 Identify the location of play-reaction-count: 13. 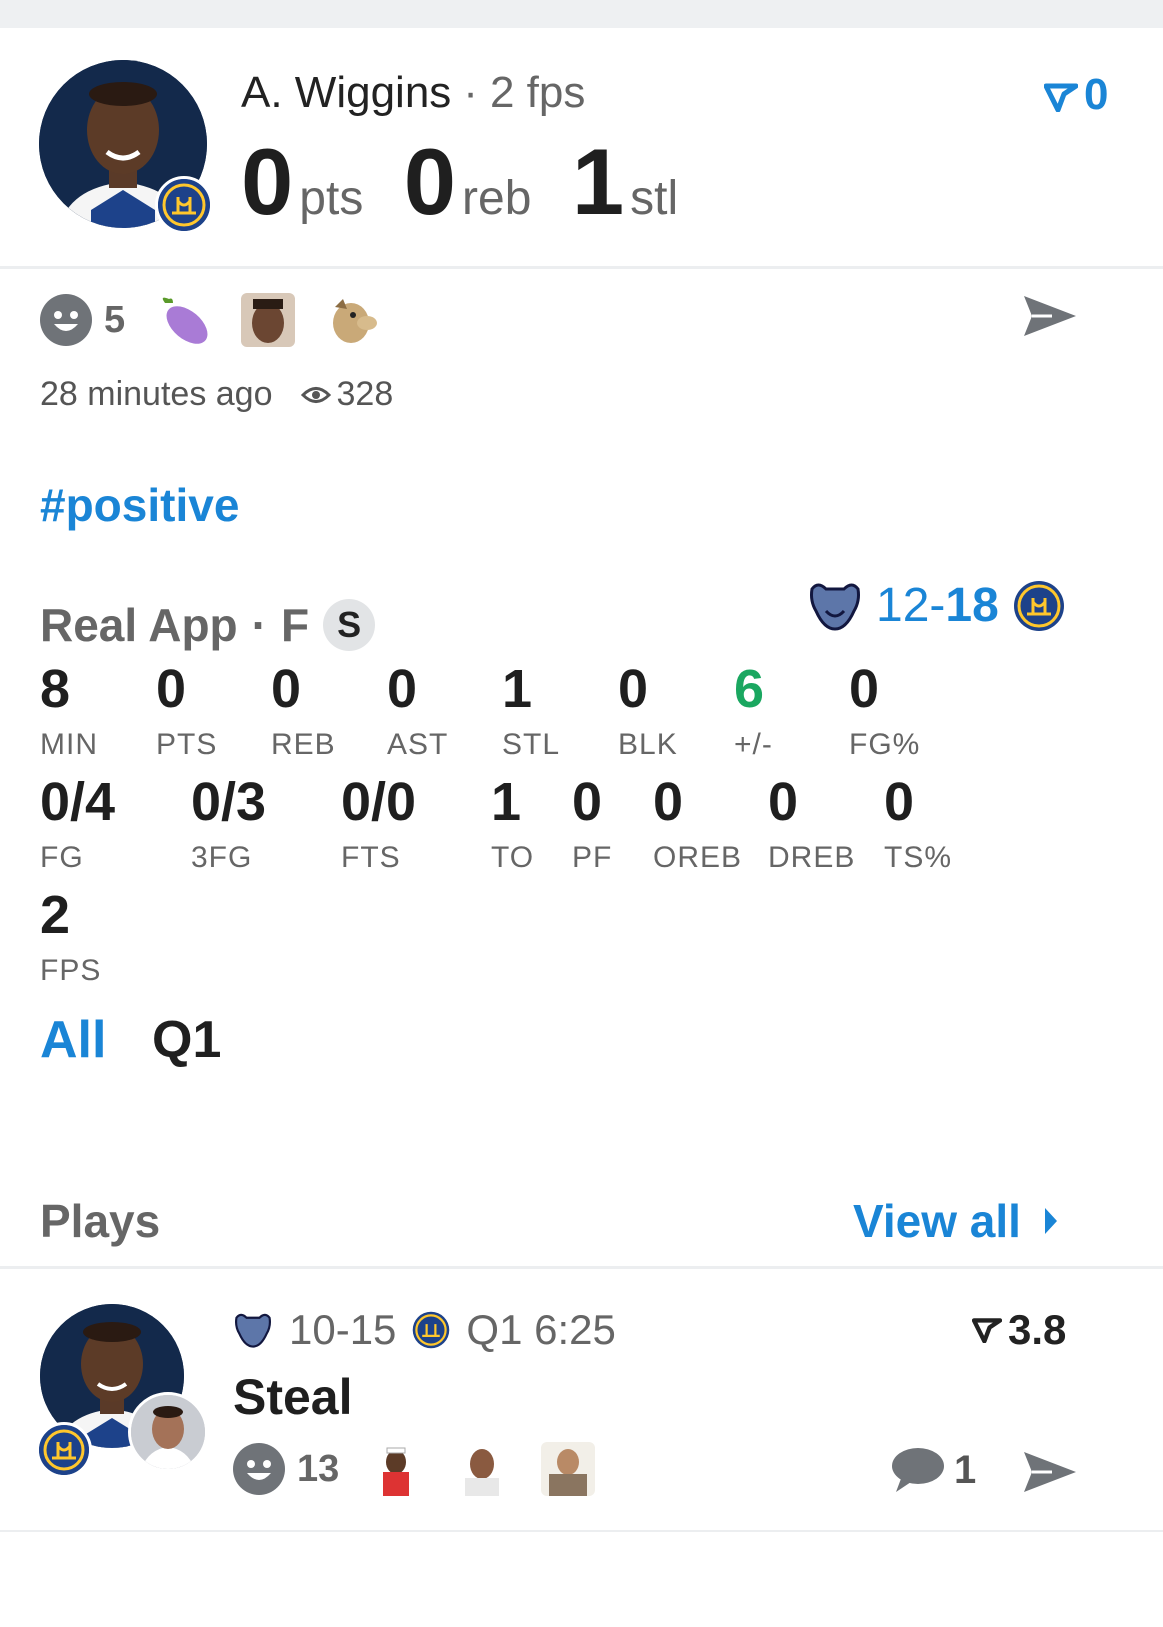
(318, 1468).